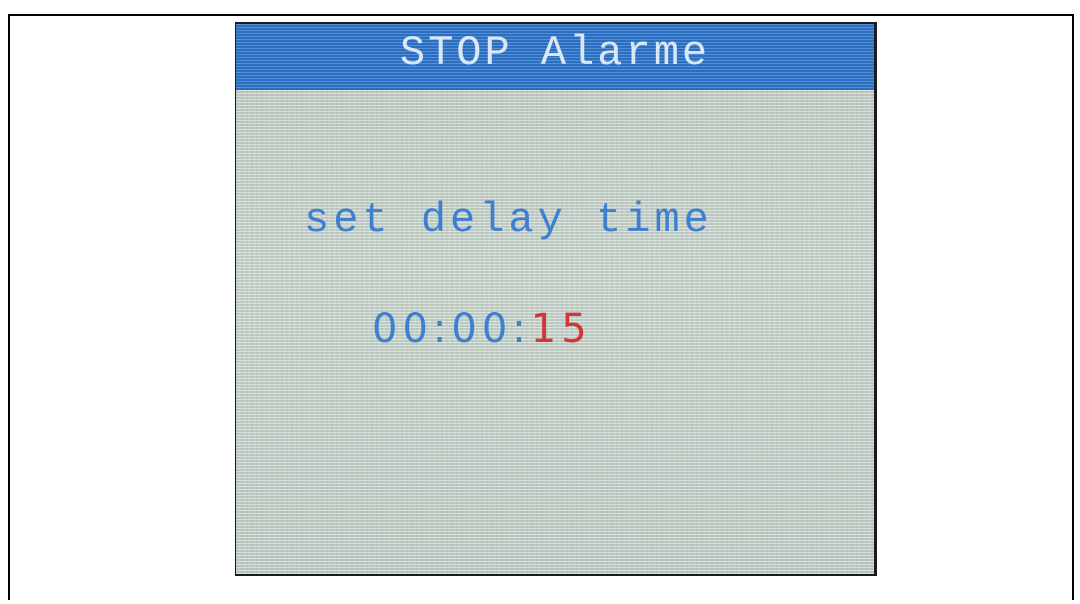 This screenshot has width=1080, height=604. I want to click on time-minutes: 00, so click(481, 329).